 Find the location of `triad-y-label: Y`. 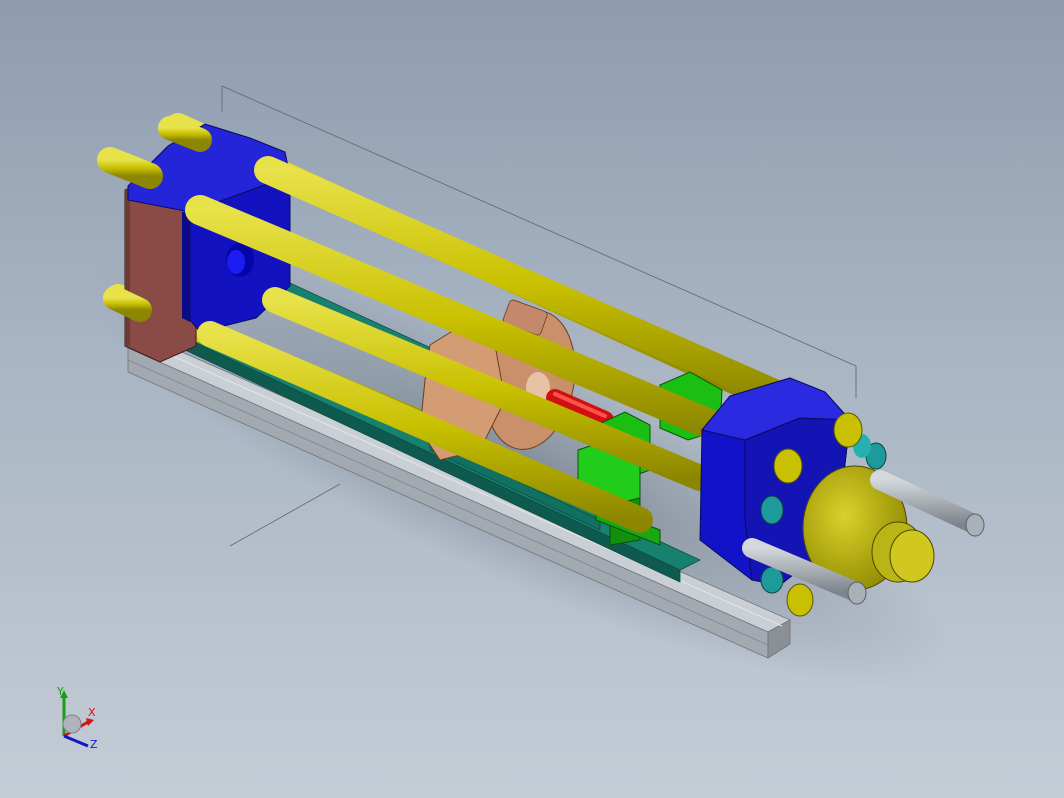

triad-y-label: Y is located at coordinates (60, 691).